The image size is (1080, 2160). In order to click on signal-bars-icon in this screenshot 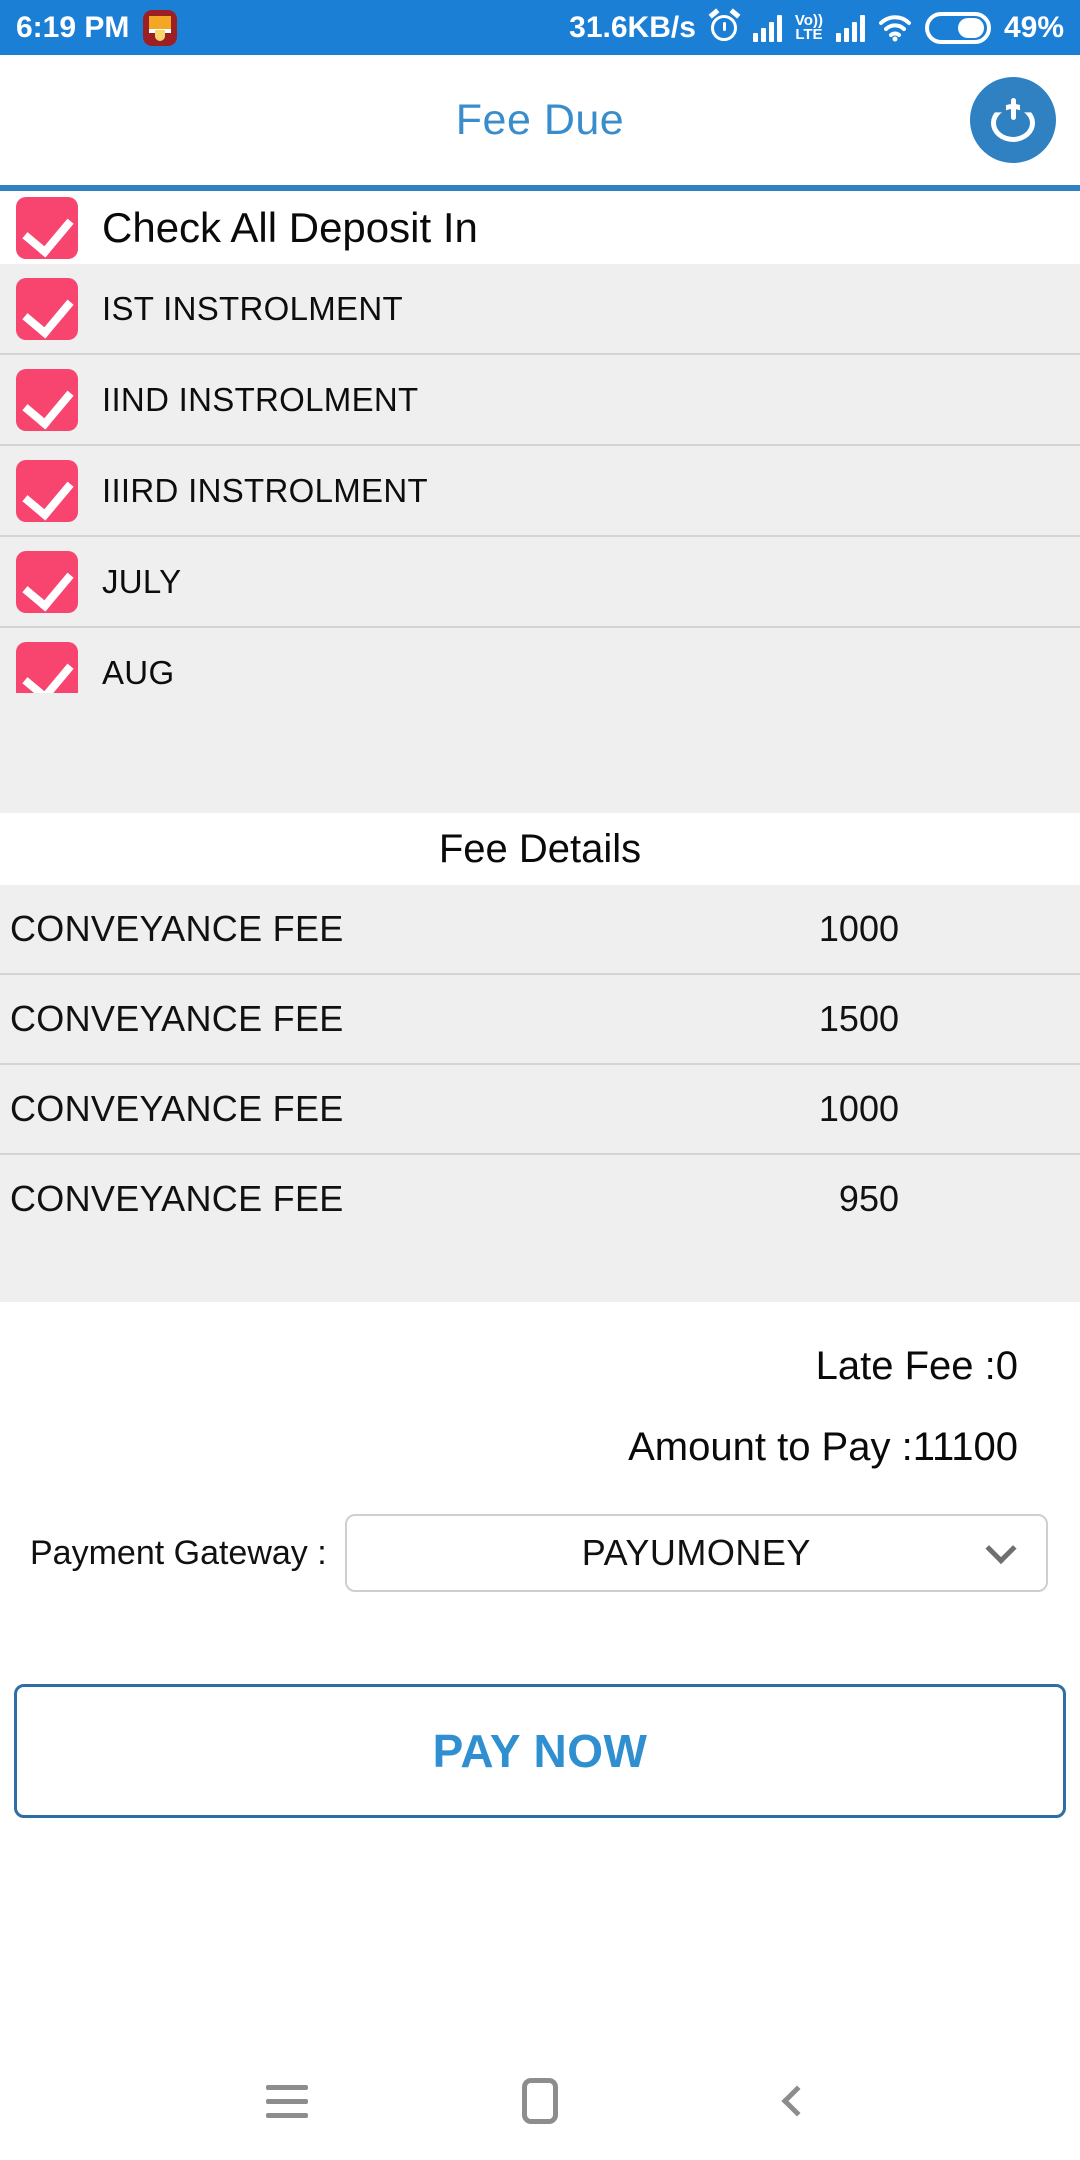, I will do `click(767, 28)`.